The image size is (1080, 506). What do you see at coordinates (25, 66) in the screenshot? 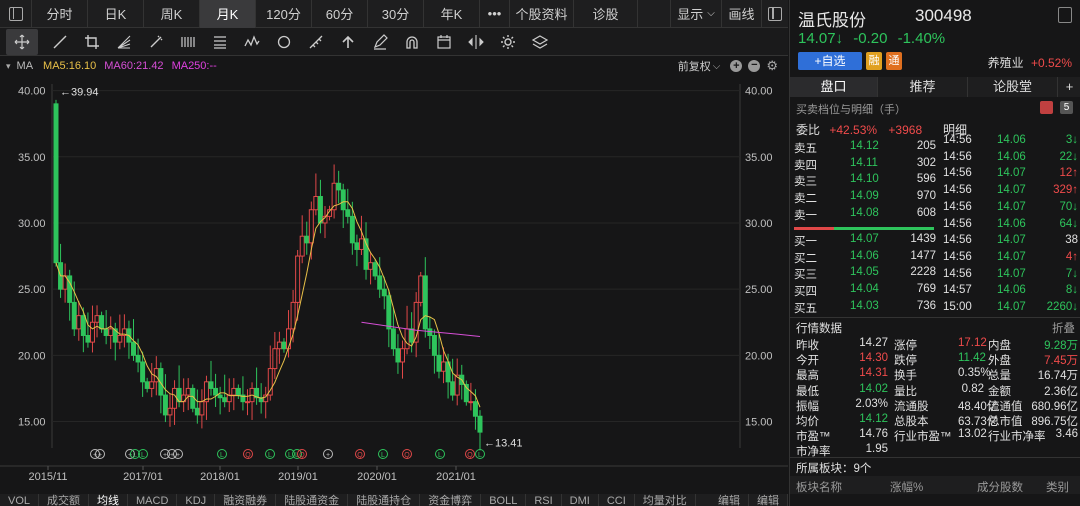
I see `ma-label: MA` at bounding box center [25, 66].